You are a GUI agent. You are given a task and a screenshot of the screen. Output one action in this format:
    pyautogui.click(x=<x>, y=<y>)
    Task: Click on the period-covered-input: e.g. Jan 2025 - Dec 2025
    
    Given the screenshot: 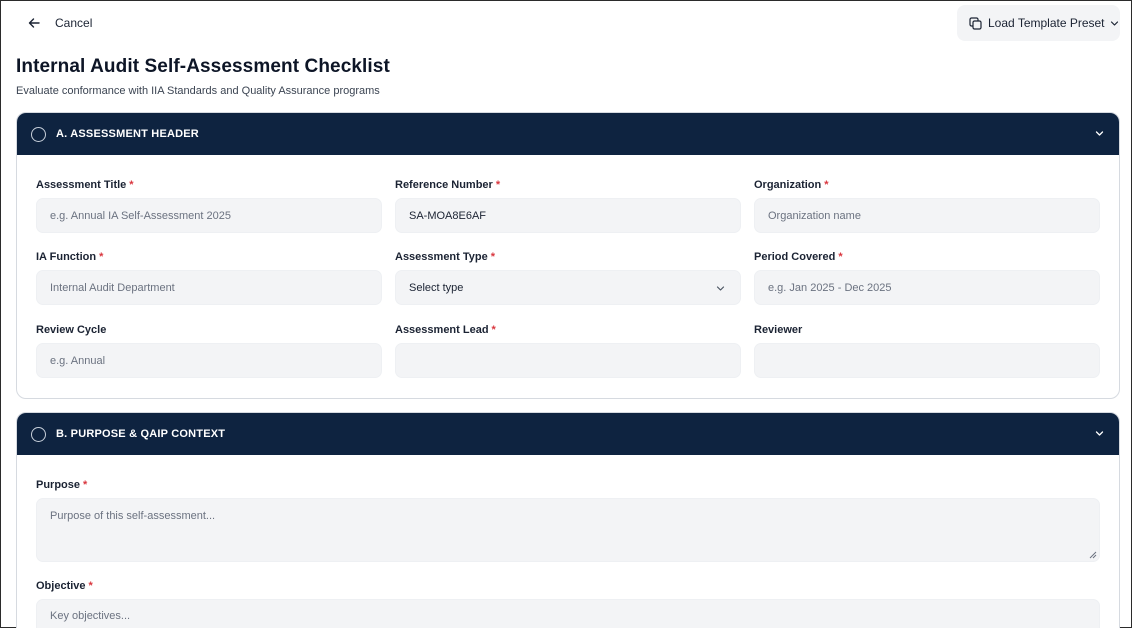 What is the action you would take?
    pyautogui.click(x=927, y=287)
    